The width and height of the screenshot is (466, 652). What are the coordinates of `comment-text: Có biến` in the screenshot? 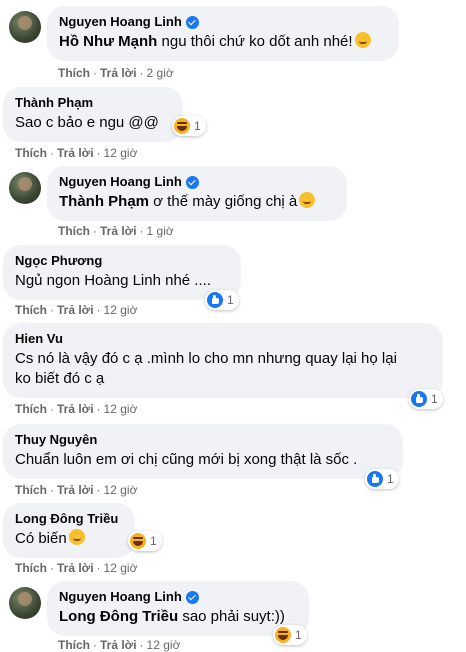 It's located at (69, 539).